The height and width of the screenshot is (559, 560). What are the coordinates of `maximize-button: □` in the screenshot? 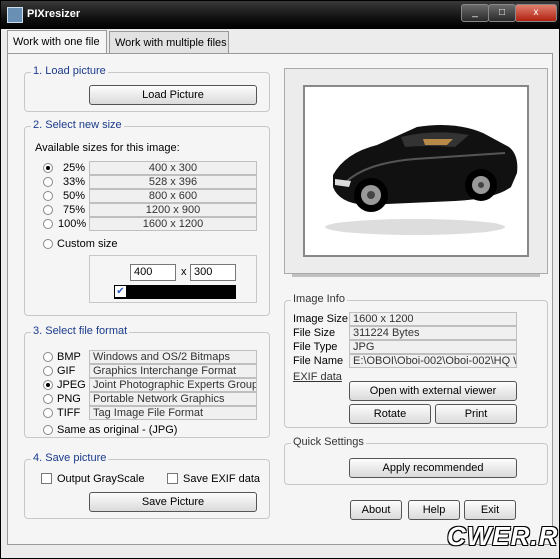 It's located at (502, 13).